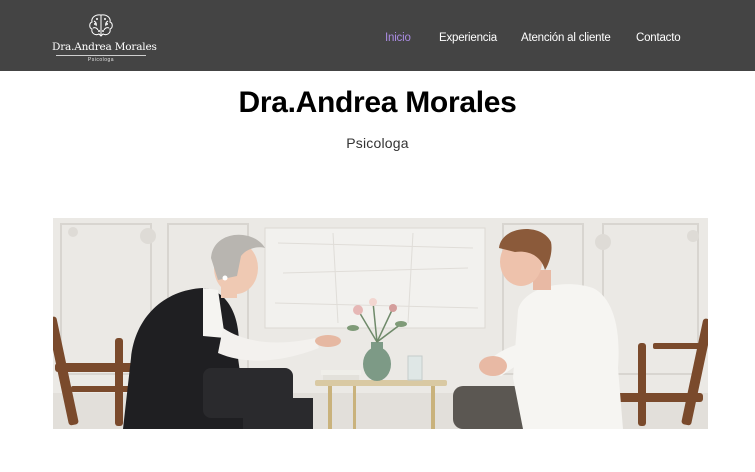 The height and width of the screenshot is (472, 755). Describe the element at coordinates (566, 38) in the screenshot. I see `nav-item-atencion-al-cliente: Atención al cliente` at that location.